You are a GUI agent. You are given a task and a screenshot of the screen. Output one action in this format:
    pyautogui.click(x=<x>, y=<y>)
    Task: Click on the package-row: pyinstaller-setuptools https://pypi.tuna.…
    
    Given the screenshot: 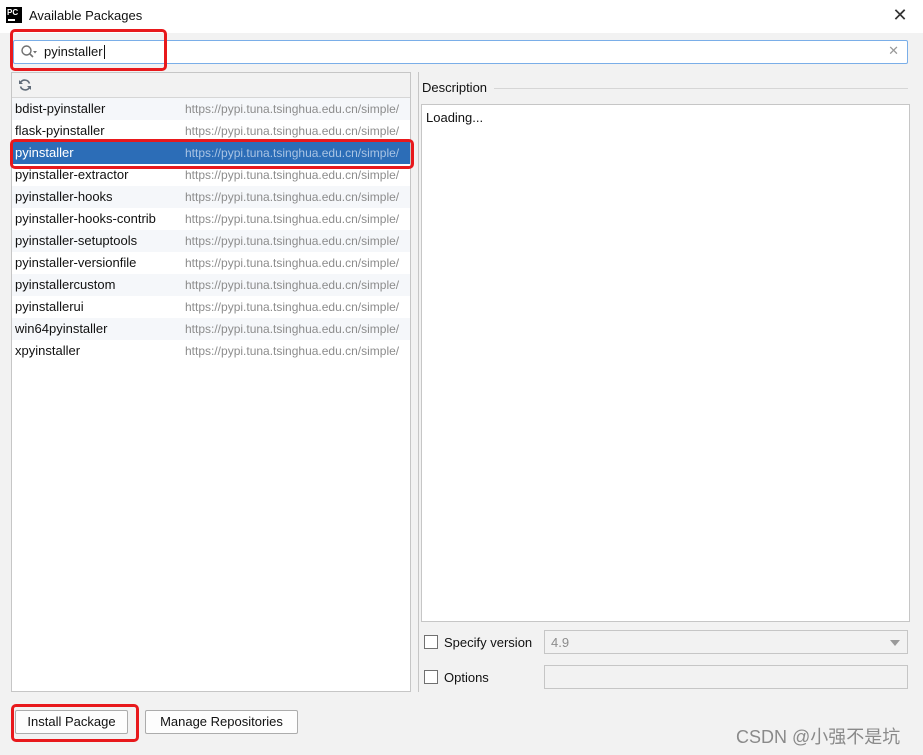 What is the action you would take?
    pyautogui.click(x=211, y=241)
    